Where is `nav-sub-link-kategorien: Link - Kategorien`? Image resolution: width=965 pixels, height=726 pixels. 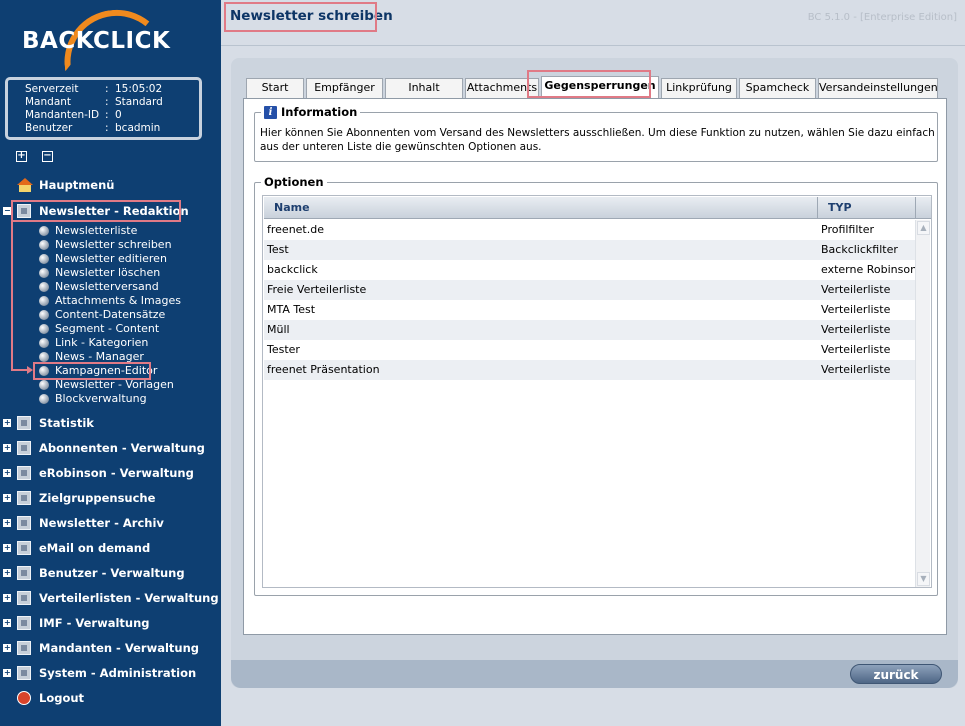
nav-sub-link-kategorien: Link - Kategorien is located at coordinates (93, 343).